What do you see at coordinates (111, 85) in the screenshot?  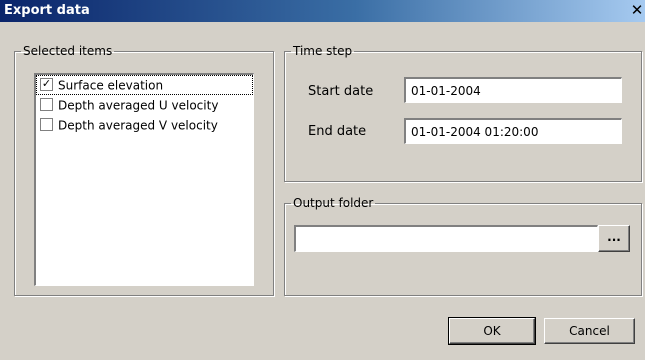 I see `list-item-label: Surface elevation` at bounding box center [111, 85].